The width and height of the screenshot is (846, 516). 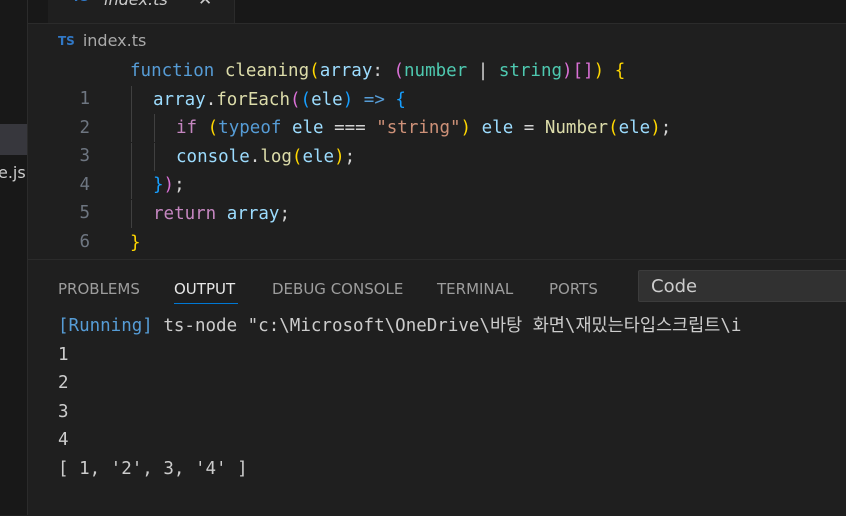 What do you see at coordinates (374, 99) in the screenshot?
I see `code-token: =>` at bounding box center [374, 99].